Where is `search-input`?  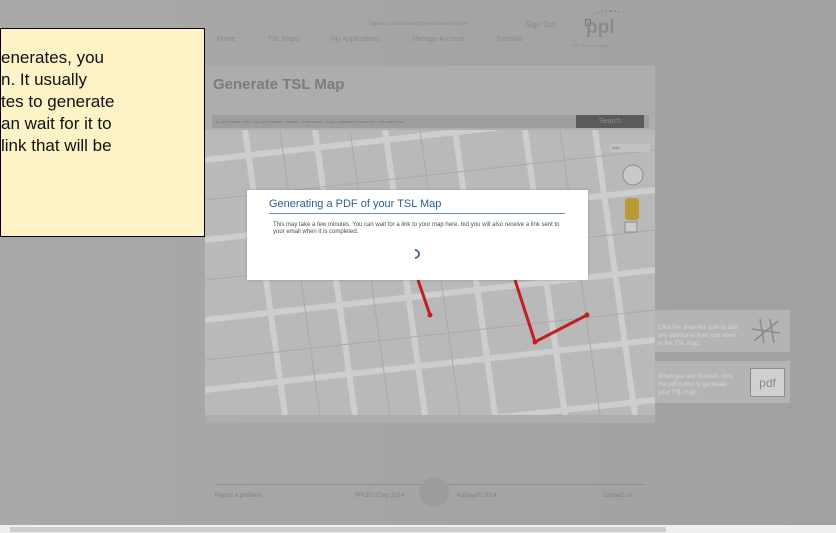
search-input is located at coordinates (397, 121).